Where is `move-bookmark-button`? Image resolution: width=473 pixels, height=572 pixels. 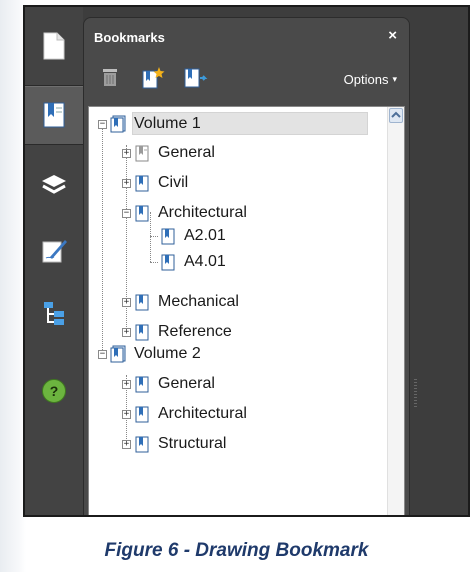 move-bookmark-button is located at coordinates (195, 77).